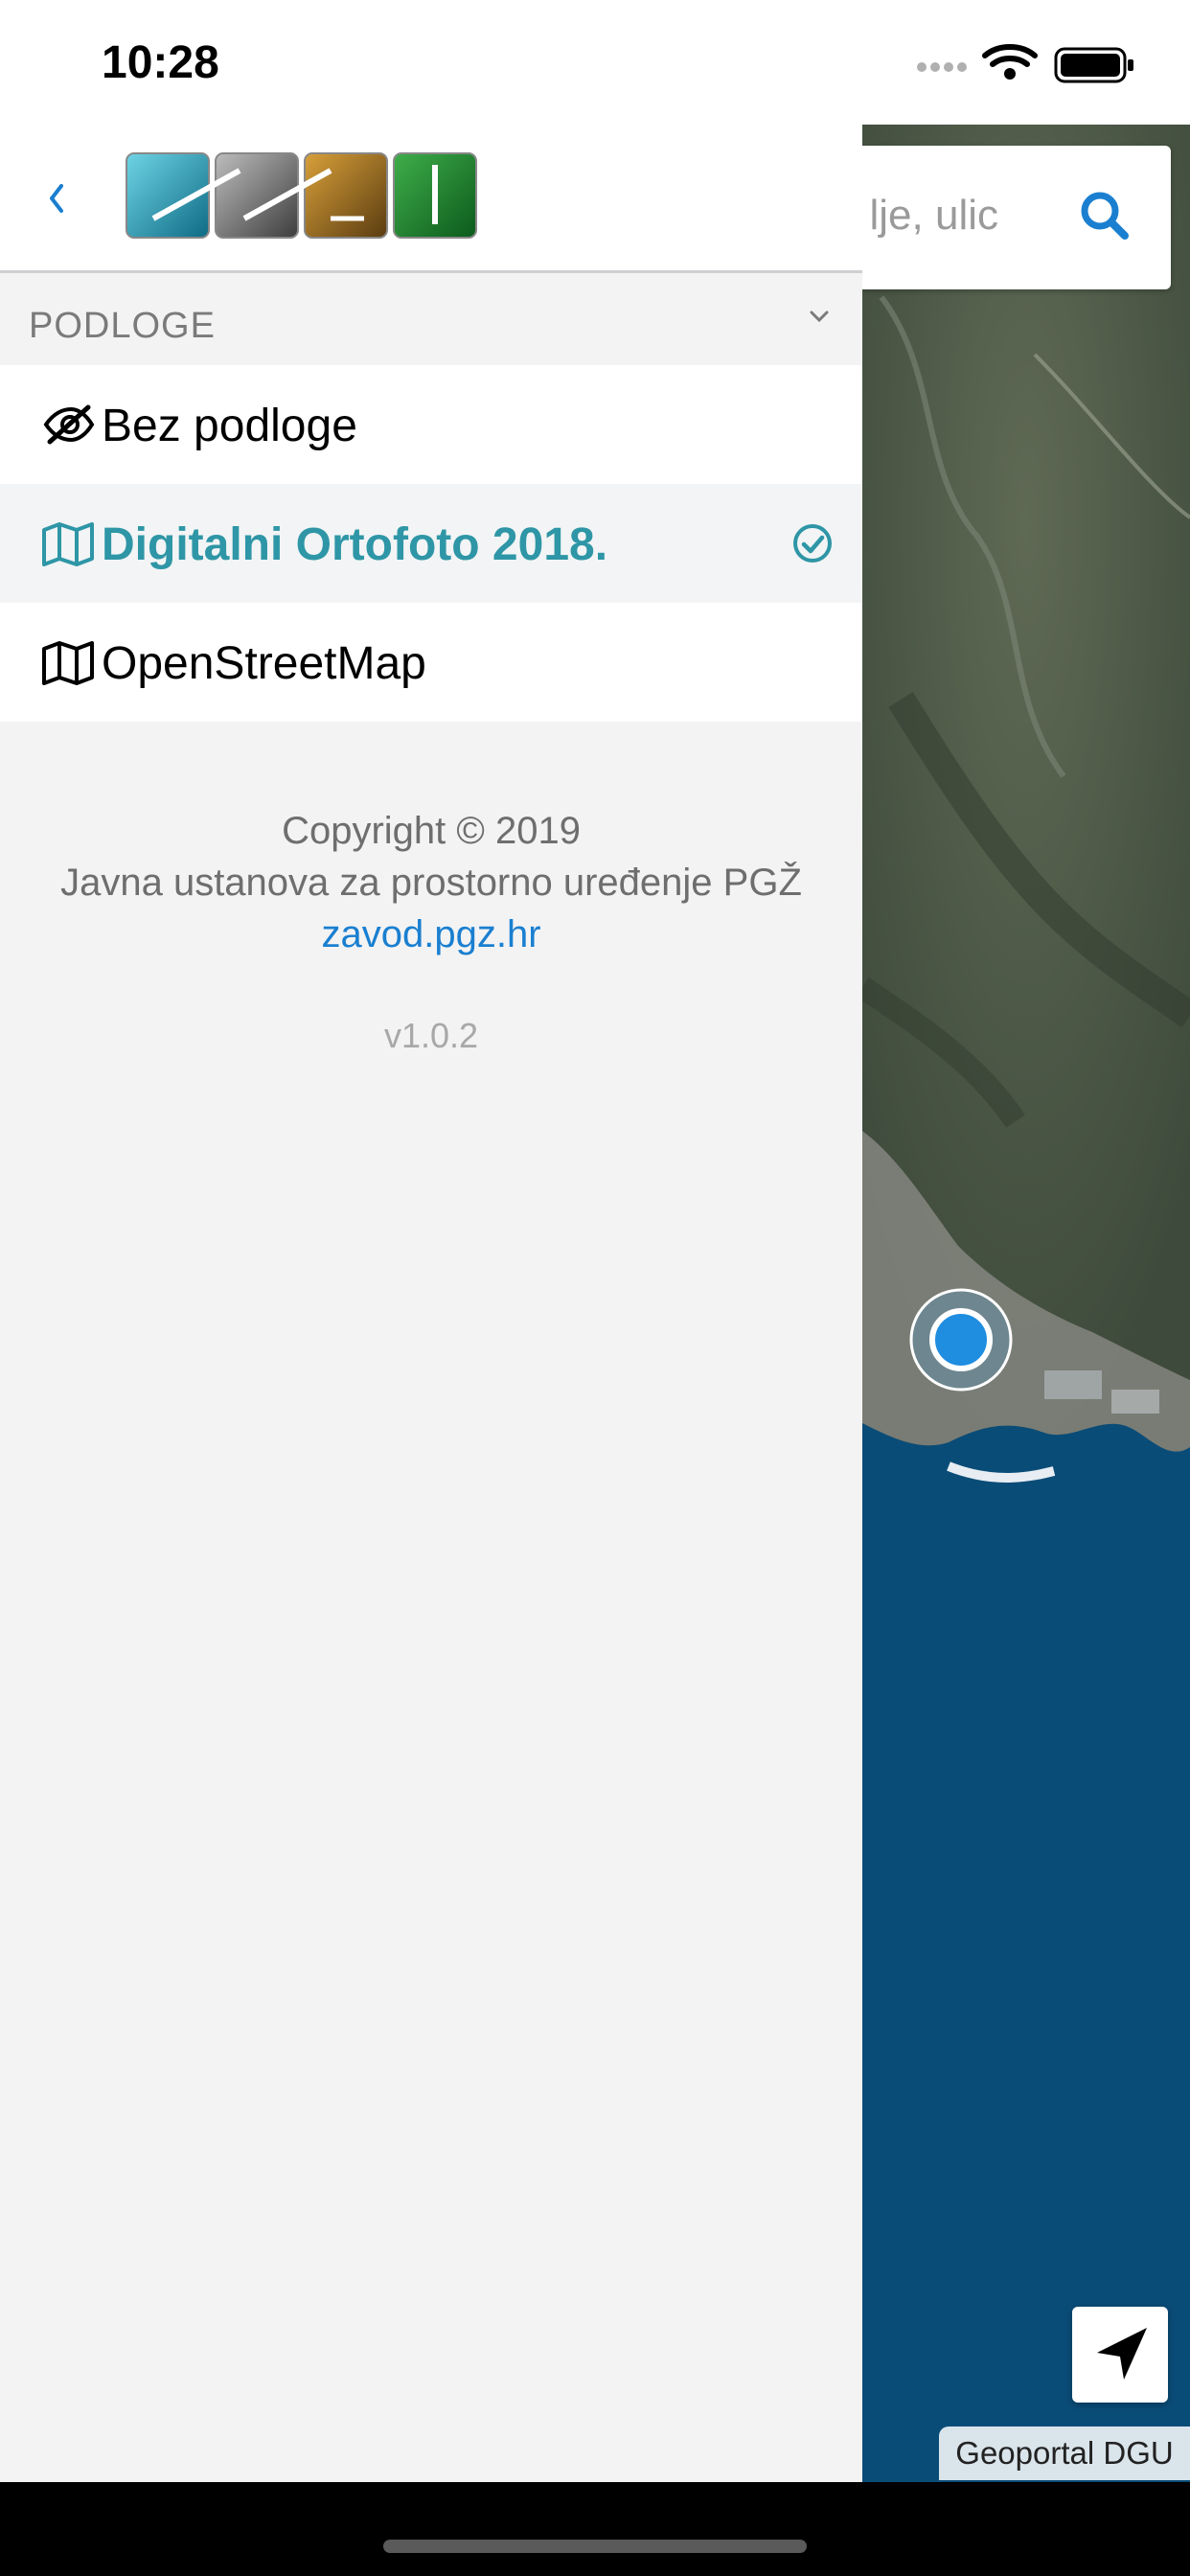  I want to click on organization-text: Javna ustanova za prostorno uređenje PGŽ, so click(431, 883).